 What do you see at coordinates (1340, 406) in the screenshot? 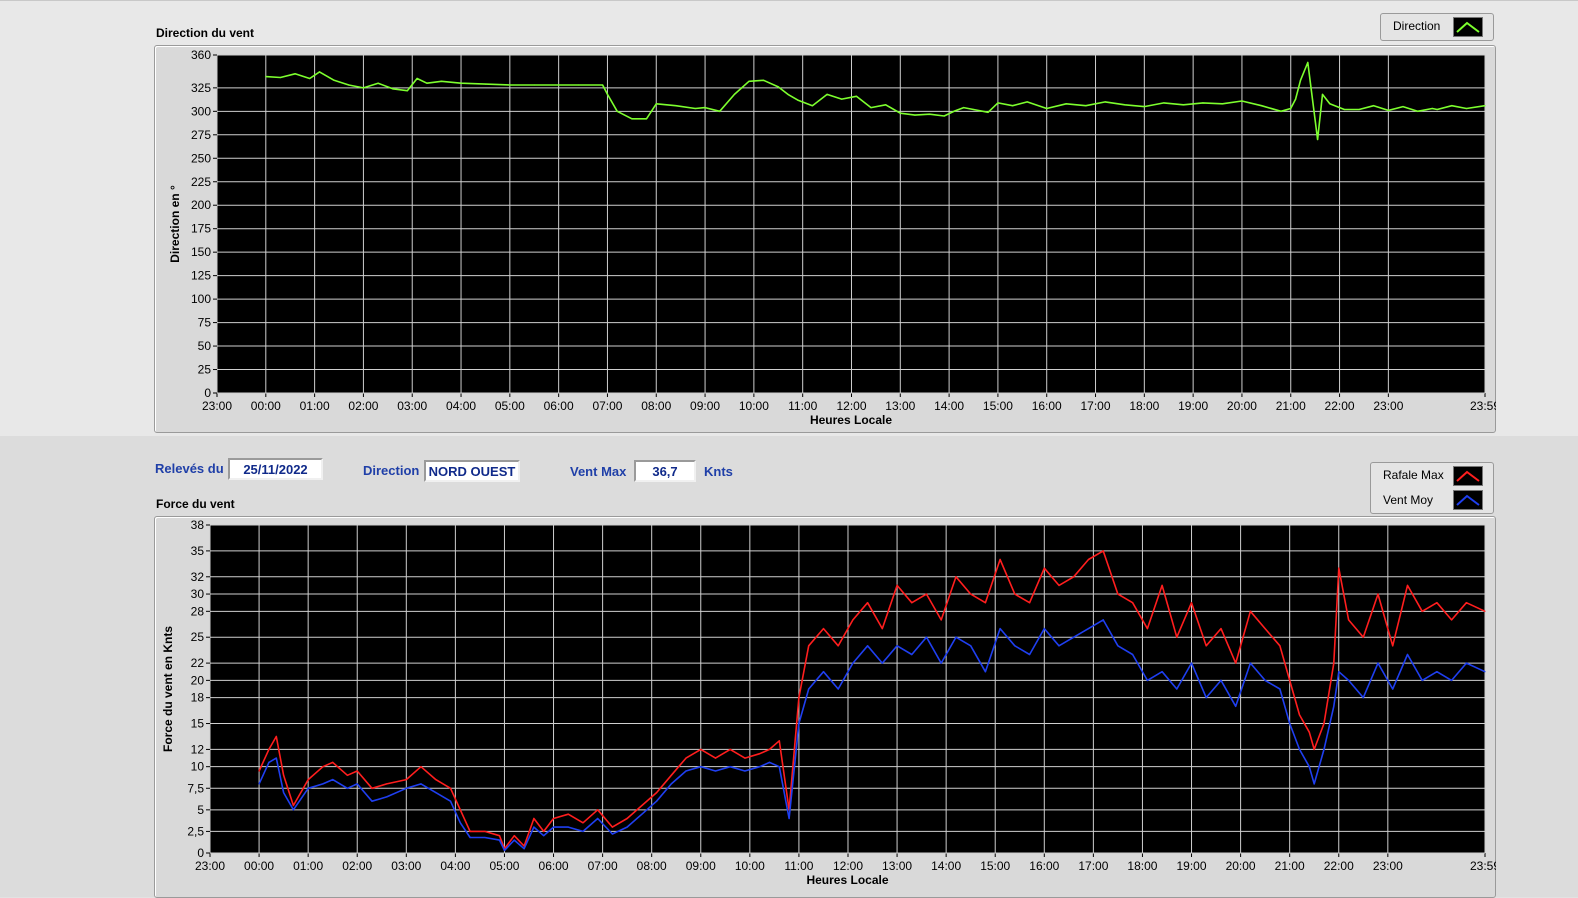
I see `direction-xtick-label: 22:00` at bounding box center [1340, 406].